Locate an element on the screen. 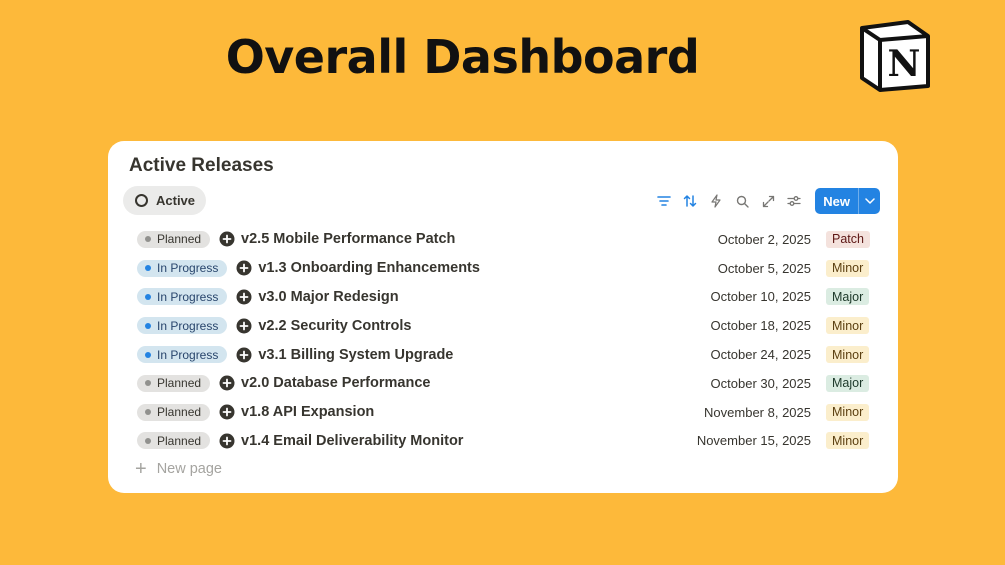  release-title: v1.8 API Expansion is located at coordinates (307, 412).